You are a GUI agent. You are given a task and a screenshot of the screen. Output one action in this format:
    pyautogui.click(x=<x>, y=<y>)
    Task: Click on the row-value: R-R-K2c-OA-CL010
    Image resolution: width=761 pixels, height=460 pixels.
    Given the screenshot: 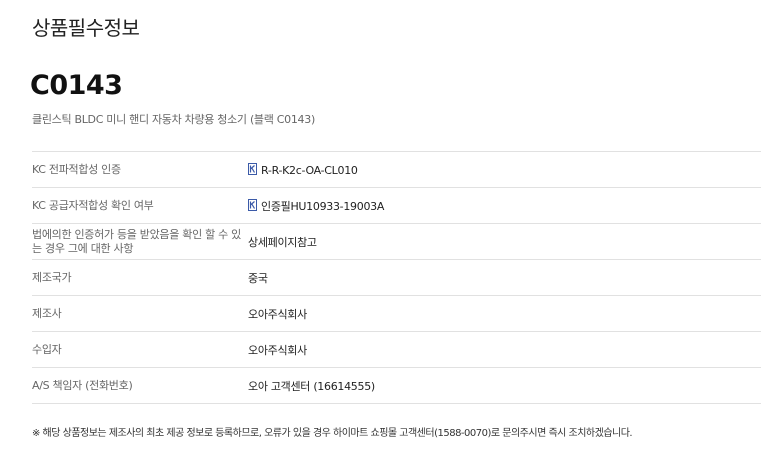 What is the action you would take?
    pyautogui.click(x=309, y=170)
    